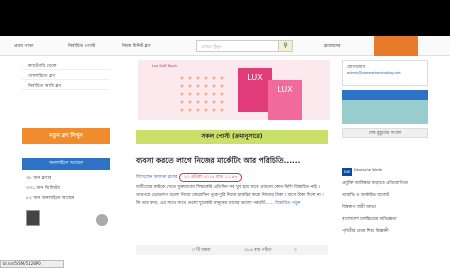 The width and height of the screenshot is (450, 268). Describe the element at coordinates (365, 195) in the screenshot. I see `news-item: তারাভি ও আর্কাইভ বাজেট` at that location.